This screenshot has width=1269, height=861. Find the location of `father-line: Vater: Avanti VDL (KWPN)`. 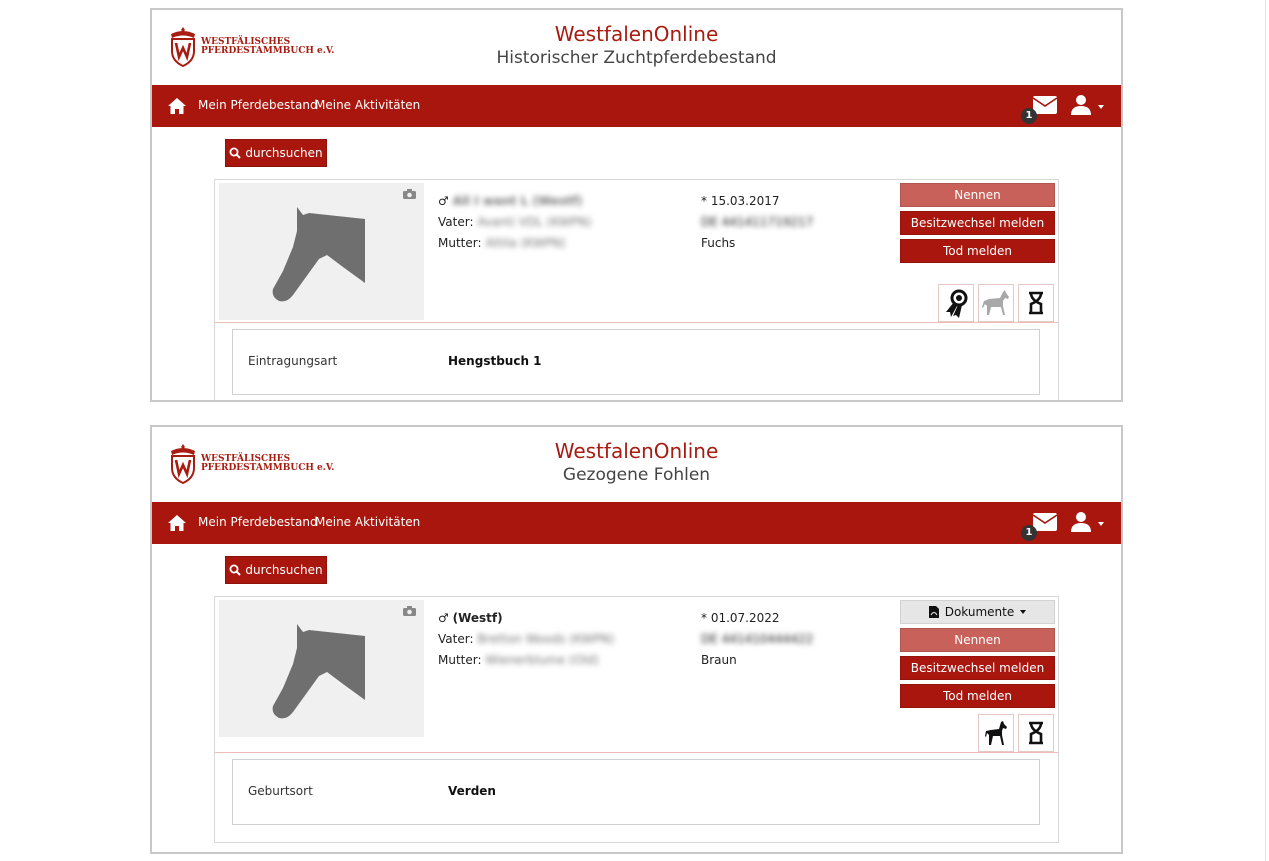

father-line: Vater: Avanti VDL (KWPN) is located at coordinates (515, 222).